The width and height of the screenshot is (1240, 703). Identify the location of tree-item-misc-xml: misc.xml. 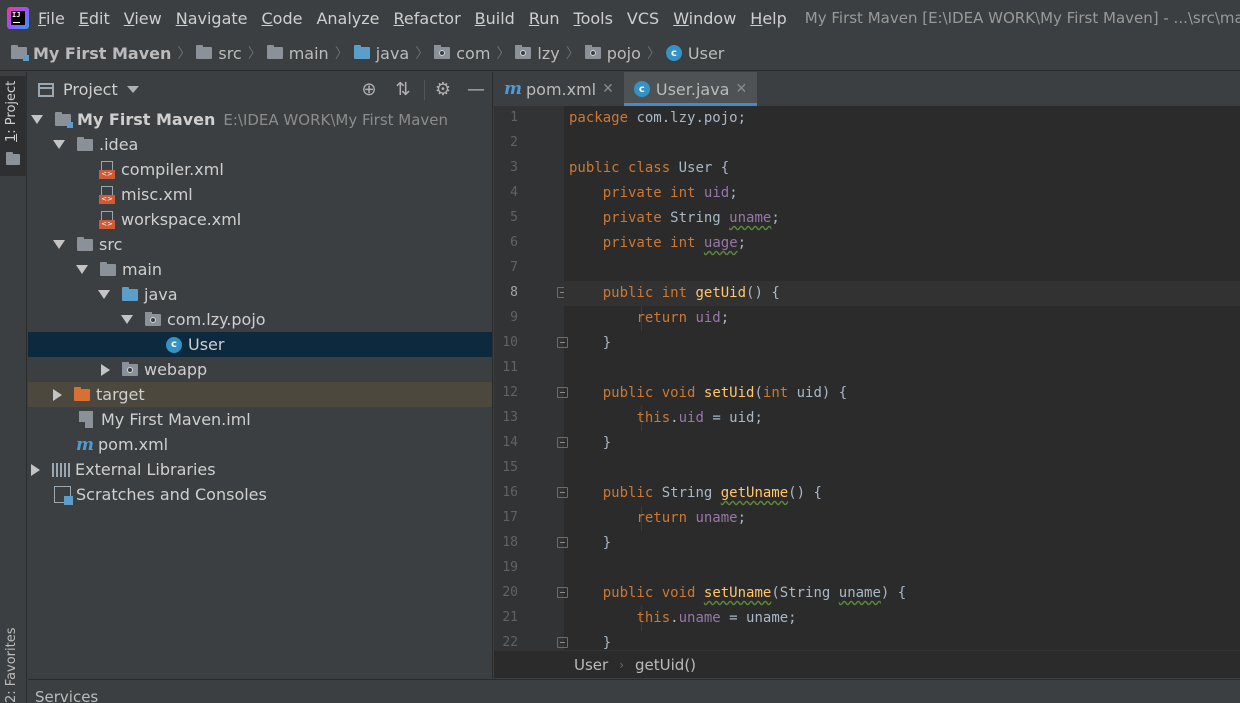
(260, 194).